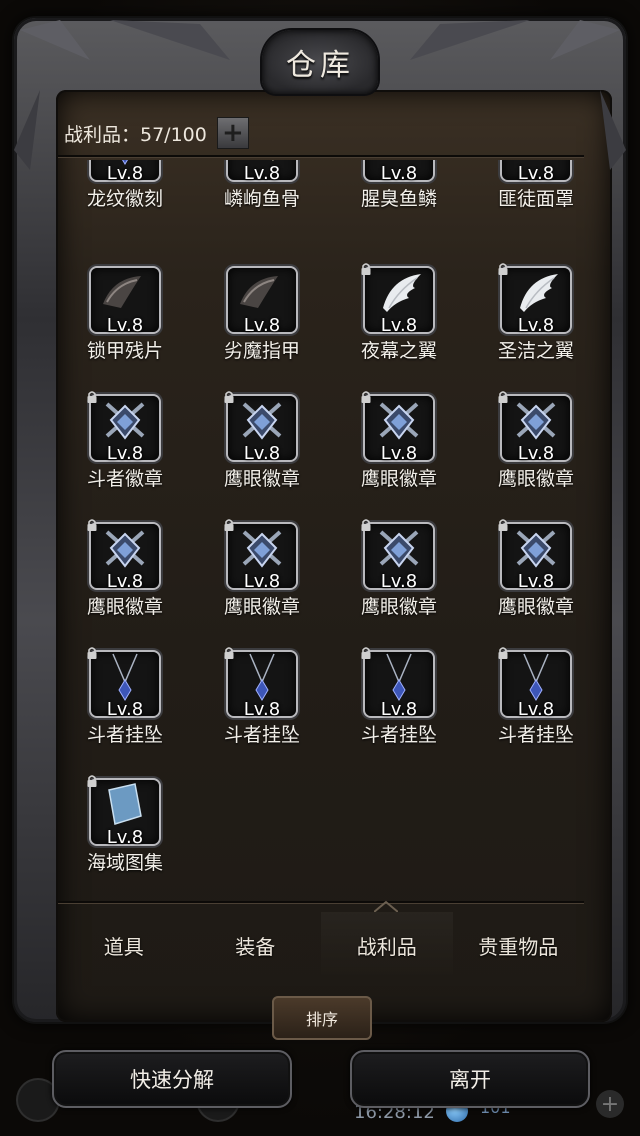  What do you see at coordinates (124, 199) in the screenshot?
I see `item-name: 龙纹徽刻` at bounding box center [124, 199].